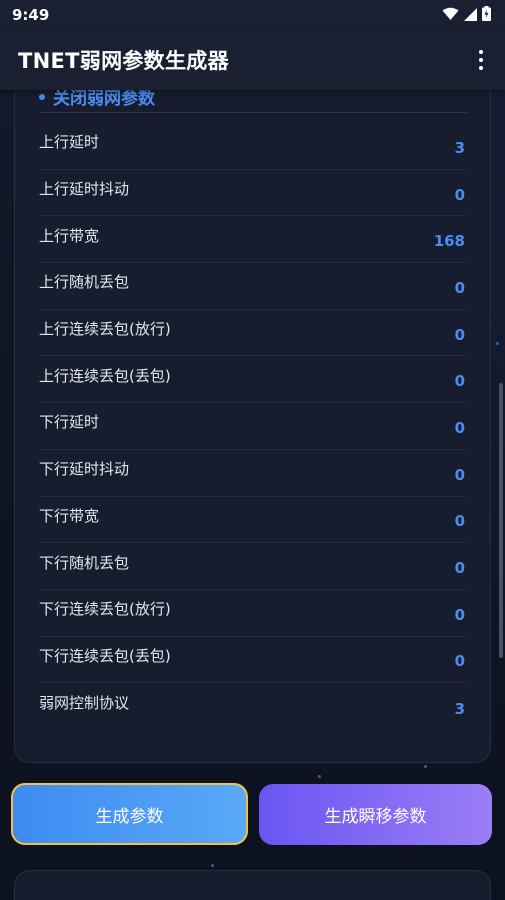 The width and height of the screenshot is (505, 900). What do you see at coordinates (252, 15) in the screenshot?
I see `status-bar: 9:49` at bounding box center [252, 15].